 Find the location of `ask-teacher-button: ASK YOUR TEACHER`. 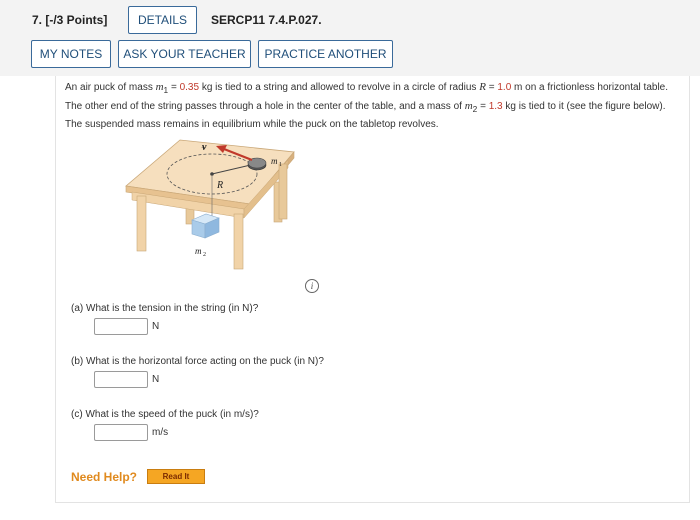

ask-teacher-button: ASK YOUR TEACHER is located at coordinates (184, 54).